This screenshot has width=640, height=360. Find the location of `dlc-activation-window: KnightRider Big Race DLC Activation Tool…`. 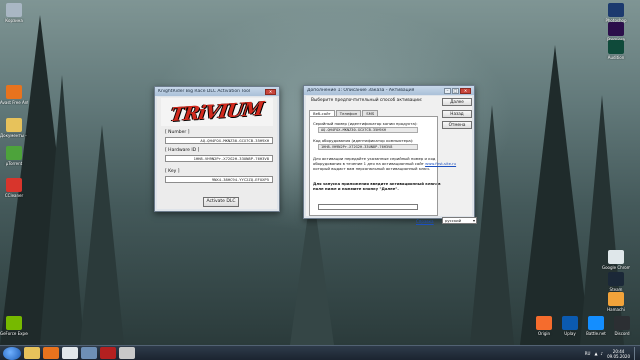

dlc-activation-window: KnightRider Big Race DLC Activation Tool… is located at coordinates (217, 149).